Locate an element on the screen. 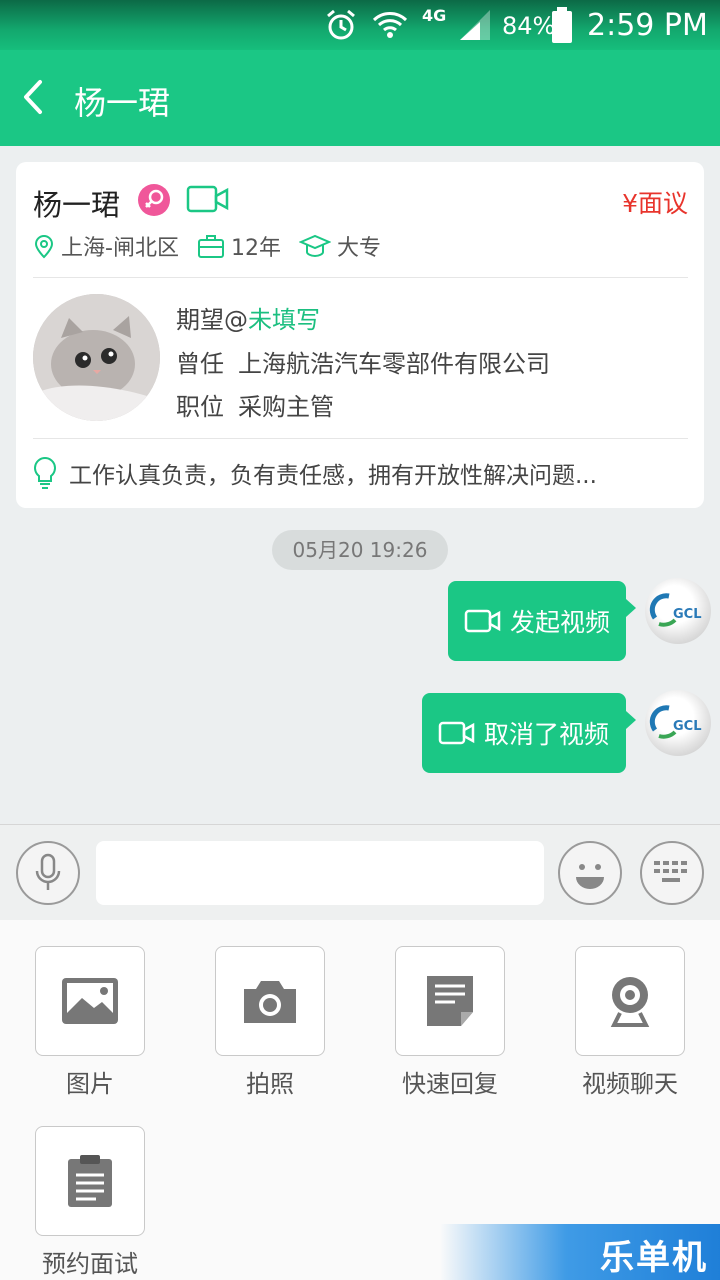 Image resolution: width=720 pixels, height=1280 pixels. chevron-left-icon is located at coordinates (33, 97).